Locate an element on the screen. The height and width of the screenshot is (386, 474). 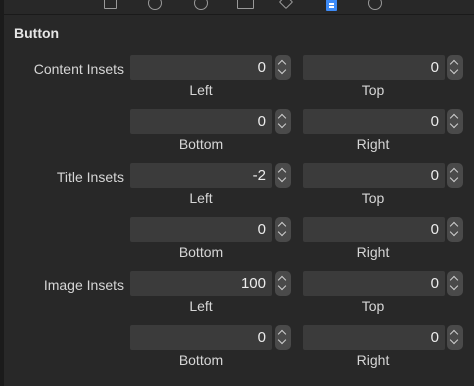
file-icon is located at coordinates (110, 4).